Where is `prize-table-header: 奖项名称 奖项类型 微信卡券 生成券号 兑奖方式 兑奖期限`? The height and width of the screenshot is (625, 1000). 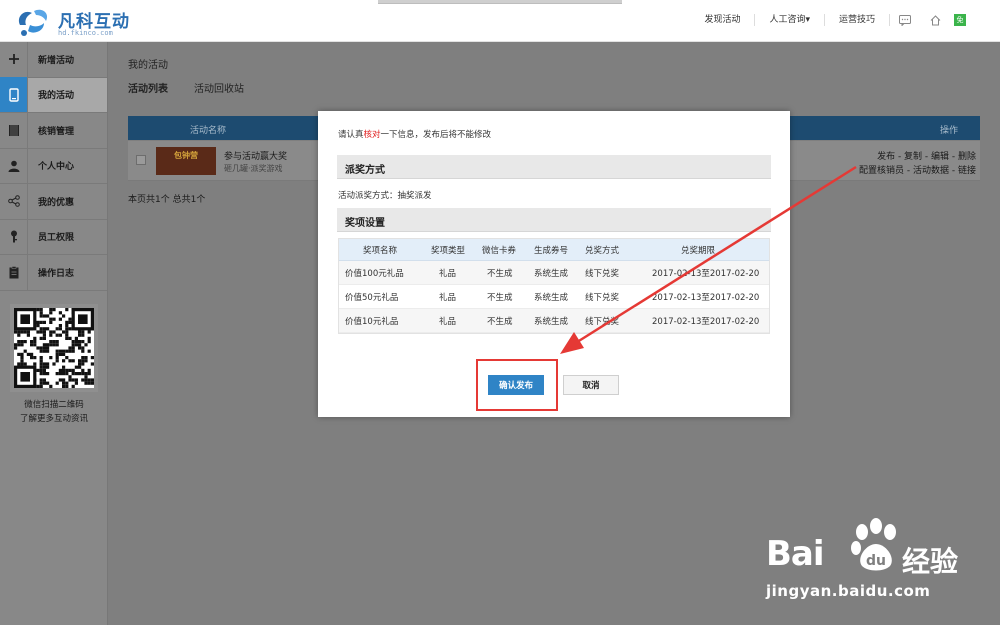
prize-table-header: 奖项名称 奖项类型 微信卡券 生成券号 兑奖方式 兑奖期限 is located at coordinates (554, 250).